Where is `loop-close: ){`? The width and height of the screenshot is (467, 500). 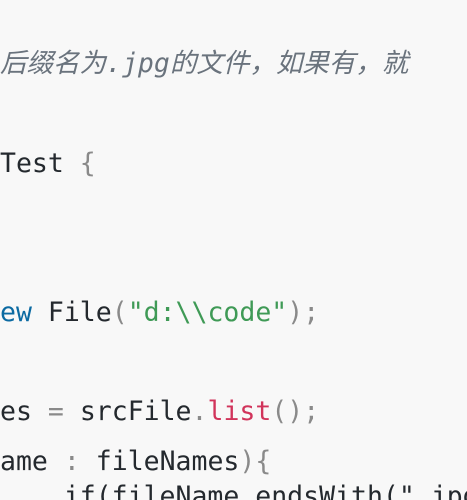
loop-close: ){ is located at coordinates (255, 461).